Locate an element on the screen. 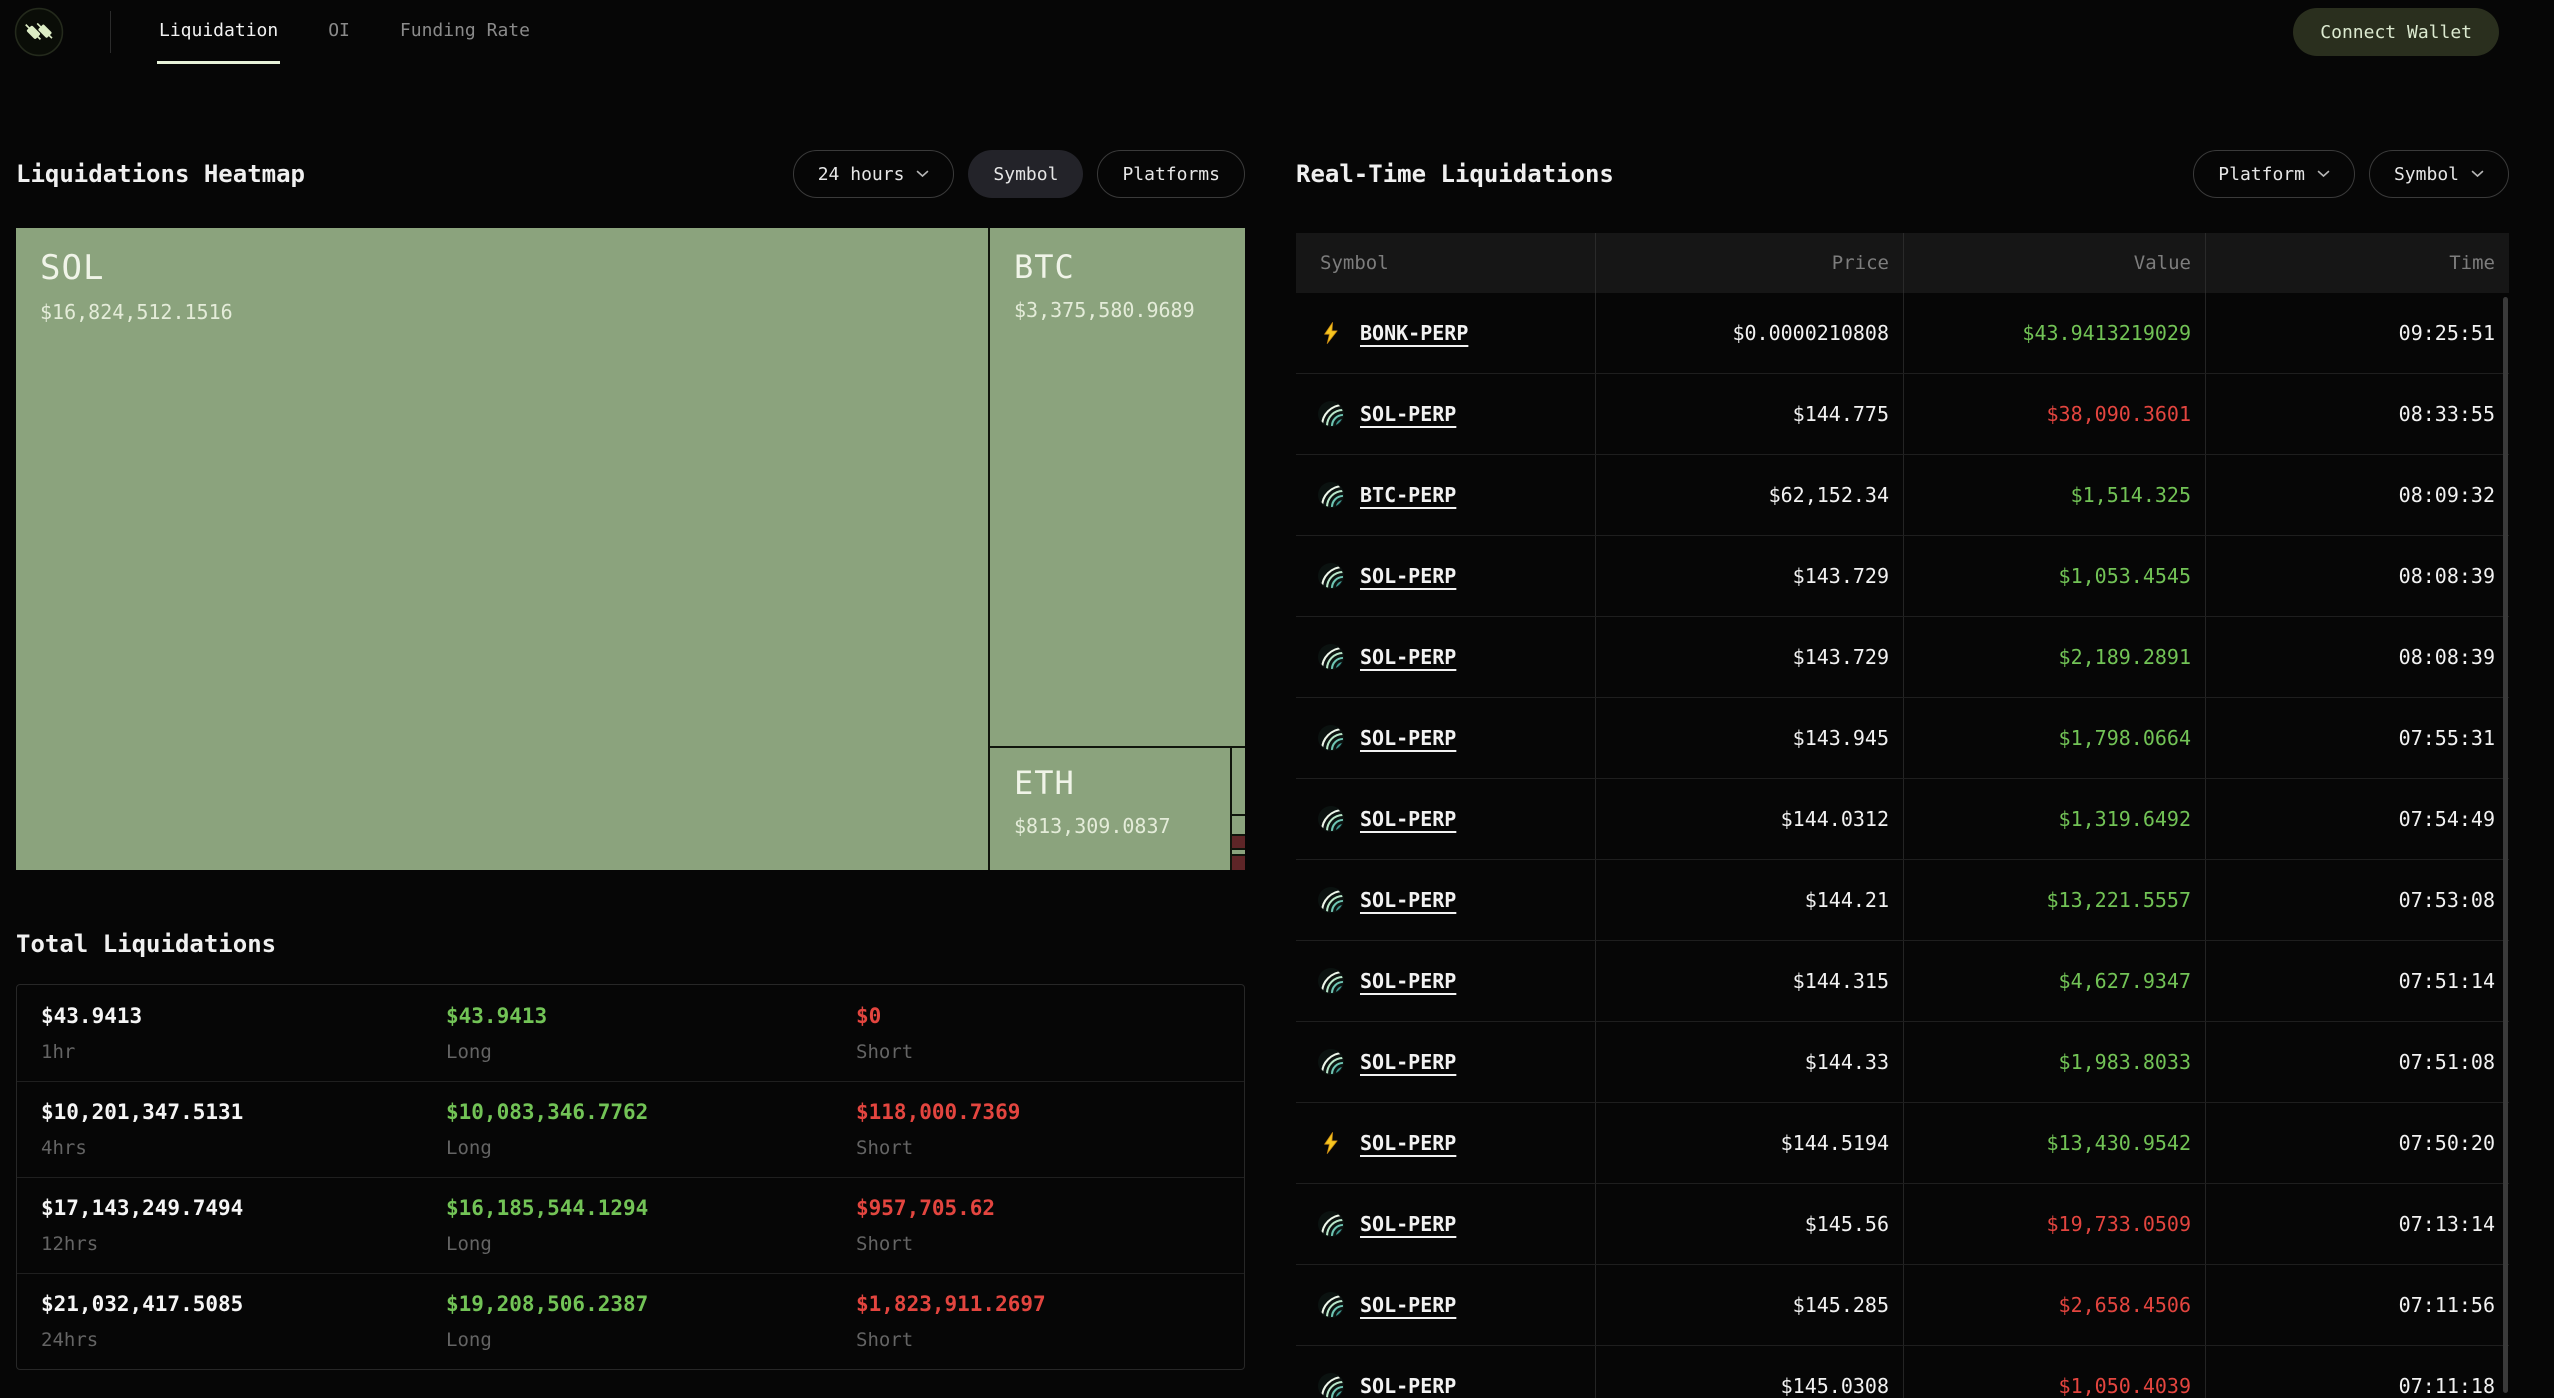  symbol-cell: BONK-PERP is located at coordinates (1446, 333).